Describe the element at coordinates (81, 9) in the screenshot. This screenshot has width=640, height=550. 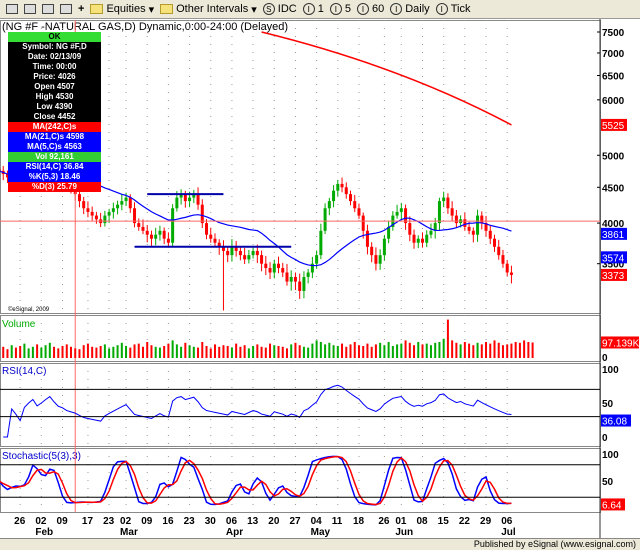
I see `add-button: +` at that location.